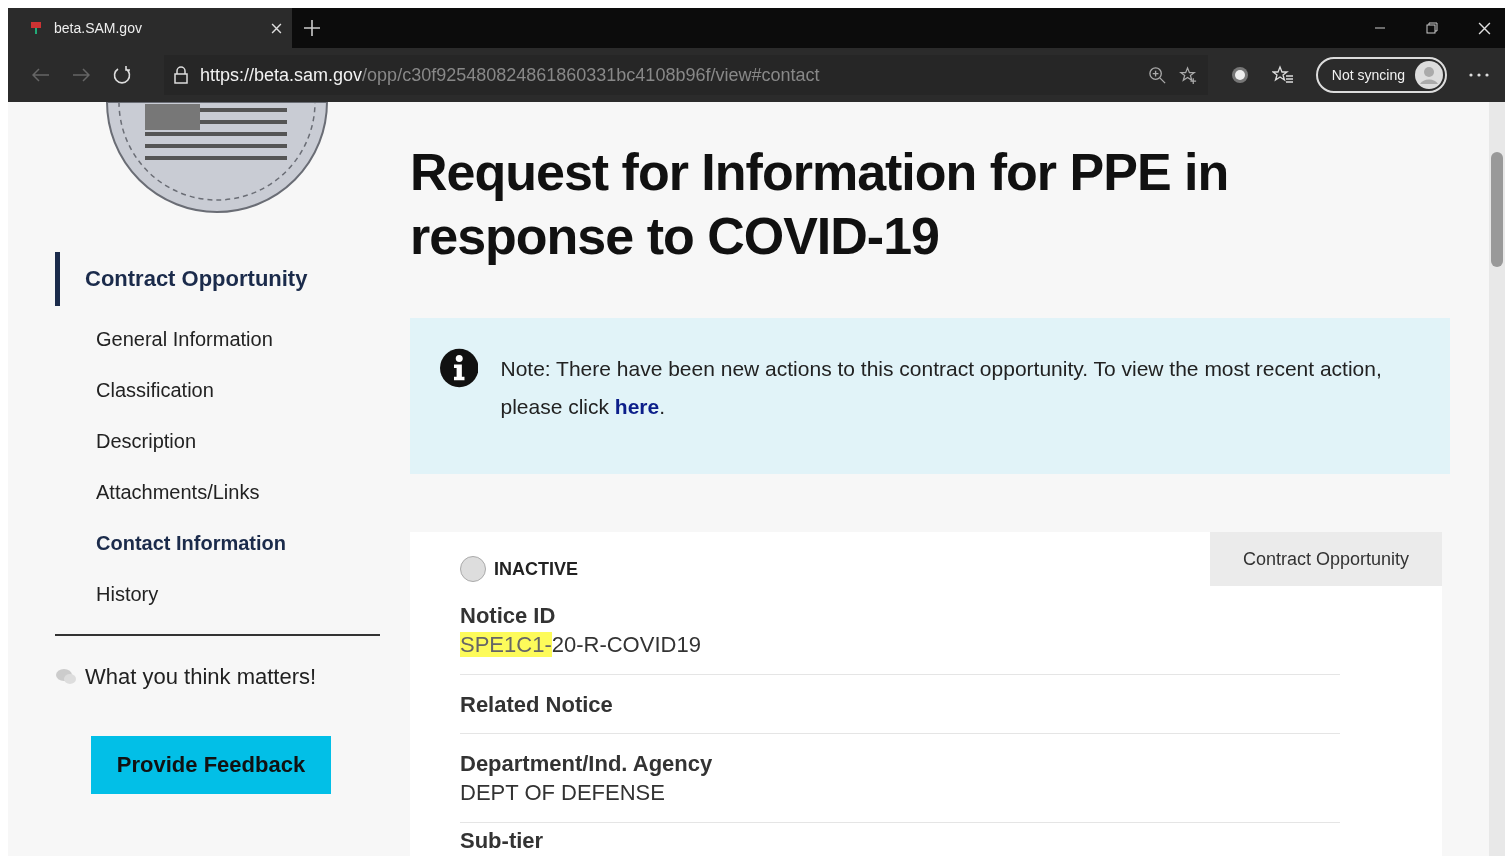 The image size is (1505, 856). Describe the element at coordinates (1429, 75) in the screenshot. I see `avatar-icon` at that location.